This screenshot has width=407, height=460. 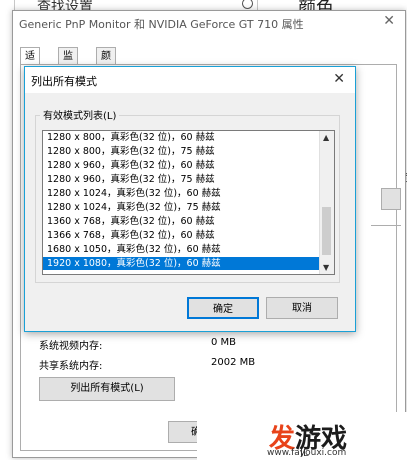 I want to click on dialog-title-bar: 列出所有模式 ✕, so click(x=190, y=80).